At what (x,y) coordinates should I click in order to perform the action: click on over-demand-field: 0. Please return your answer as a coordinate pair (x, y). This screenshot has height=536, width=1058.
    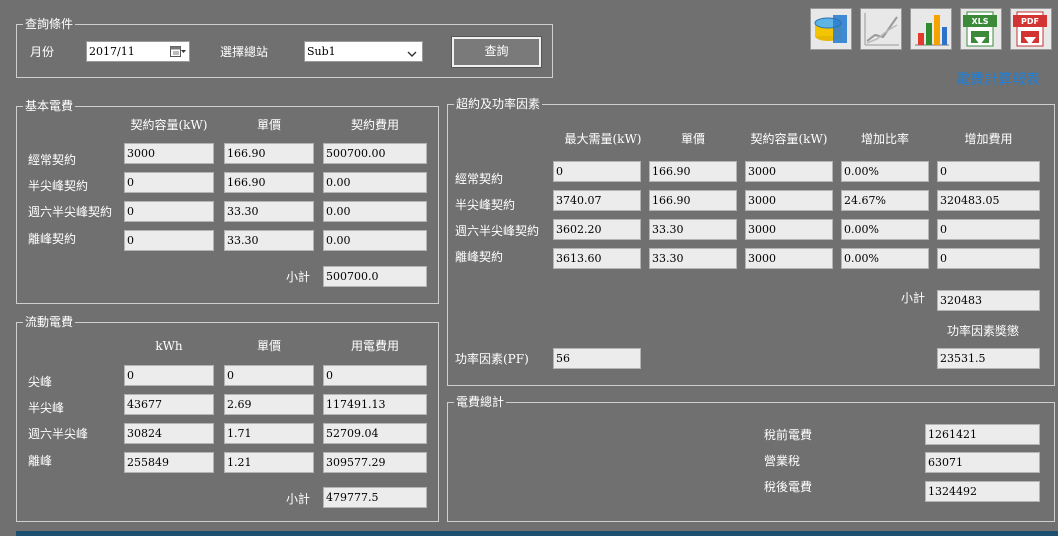
    Looking at the image, I should click on (597, 171).